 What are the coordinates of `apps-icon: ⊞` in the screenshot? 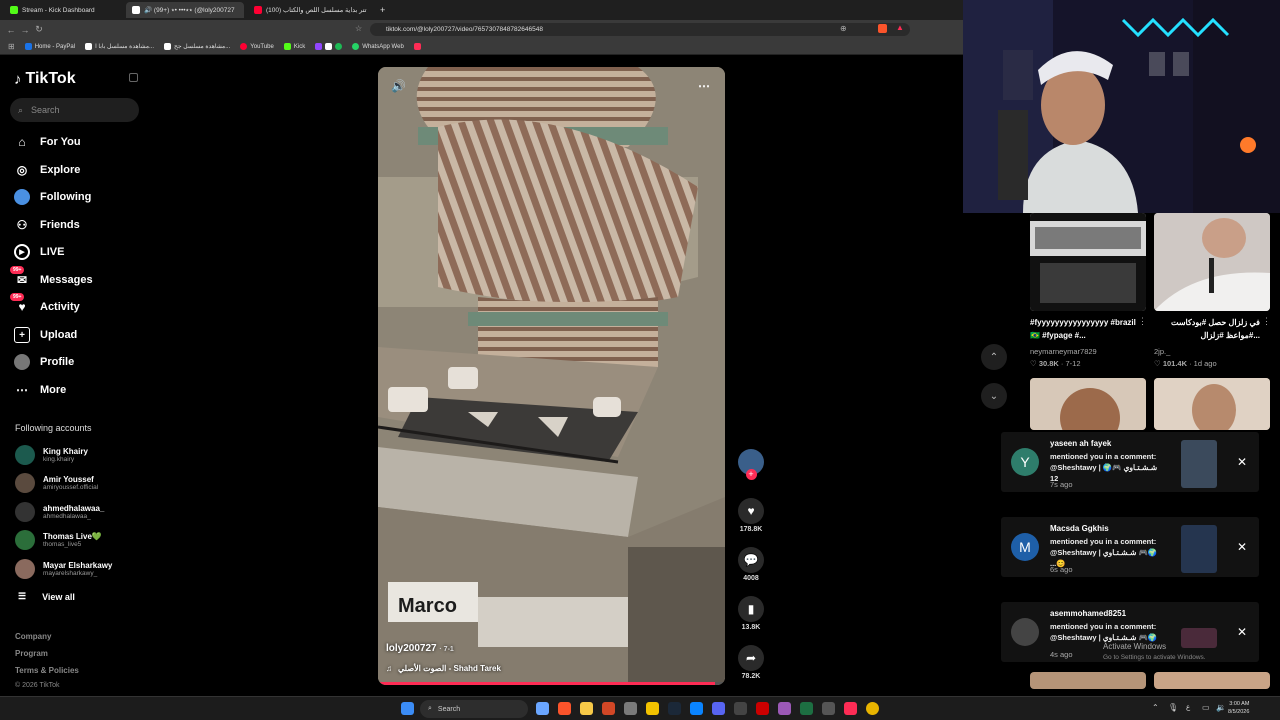 It's located at (11, 46).